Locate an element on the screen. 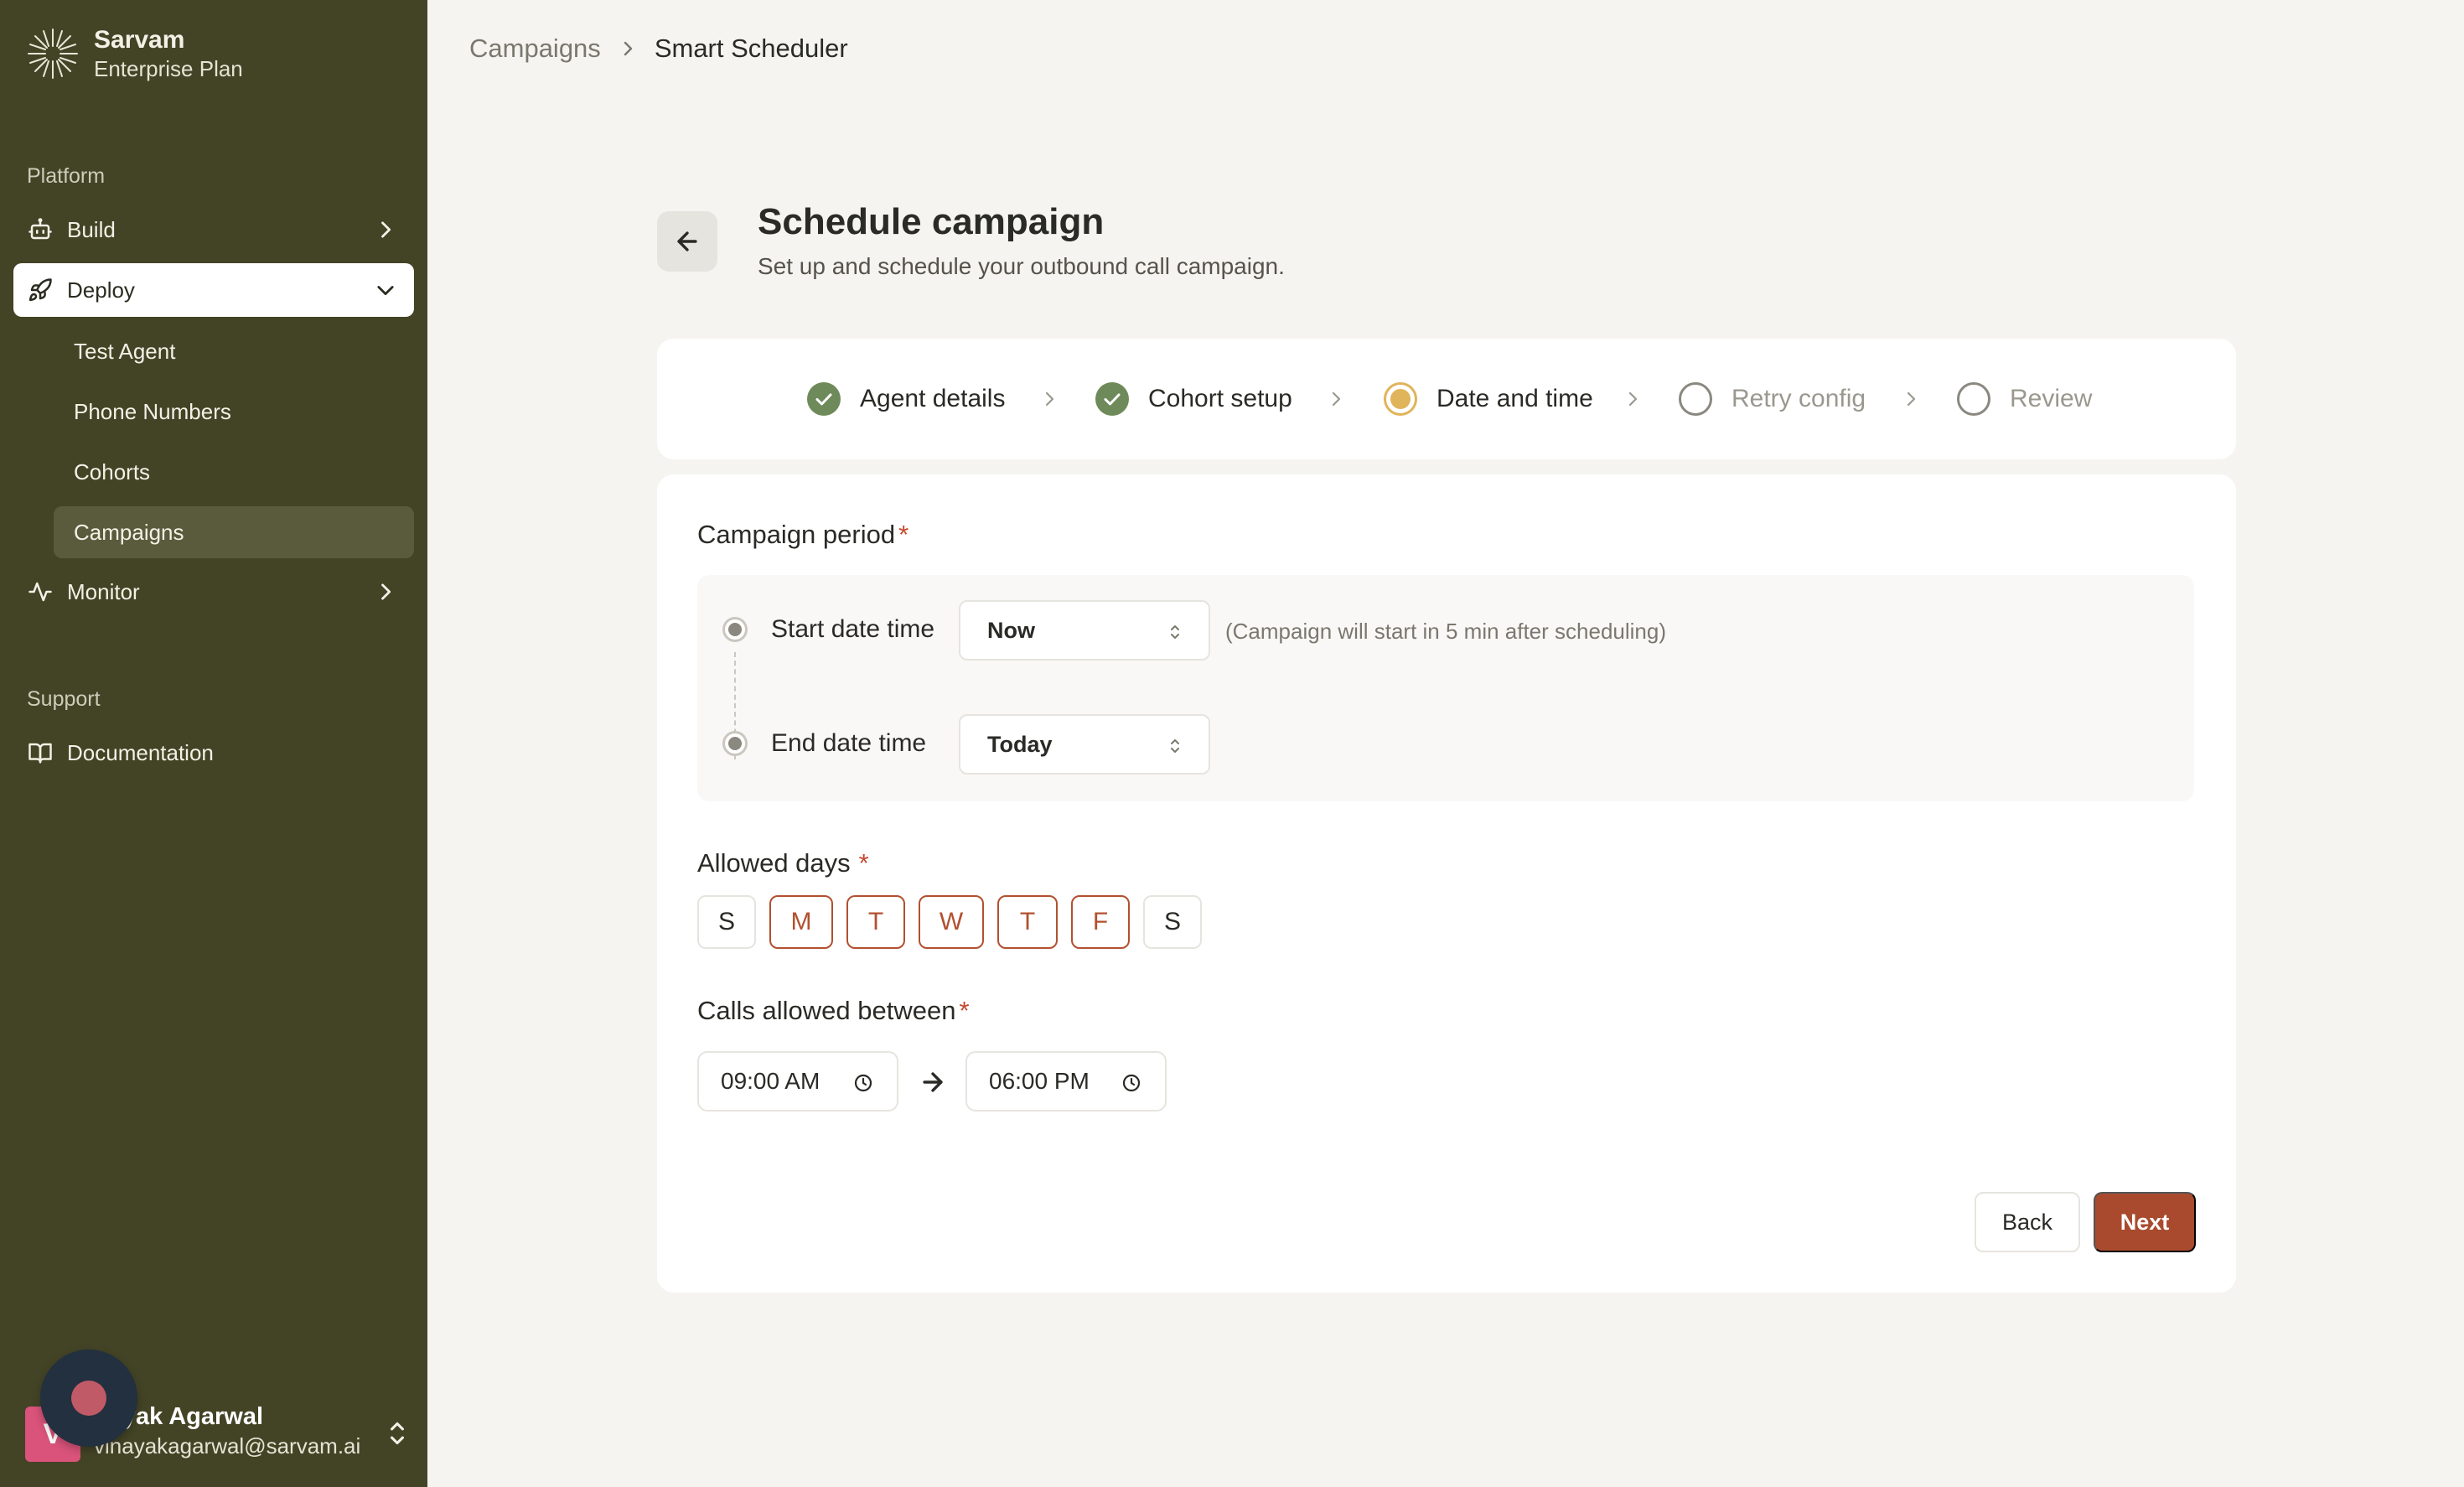 The image size is (2464, 1487). end-date-time-label: End date time is located at coordinates (849, 743).